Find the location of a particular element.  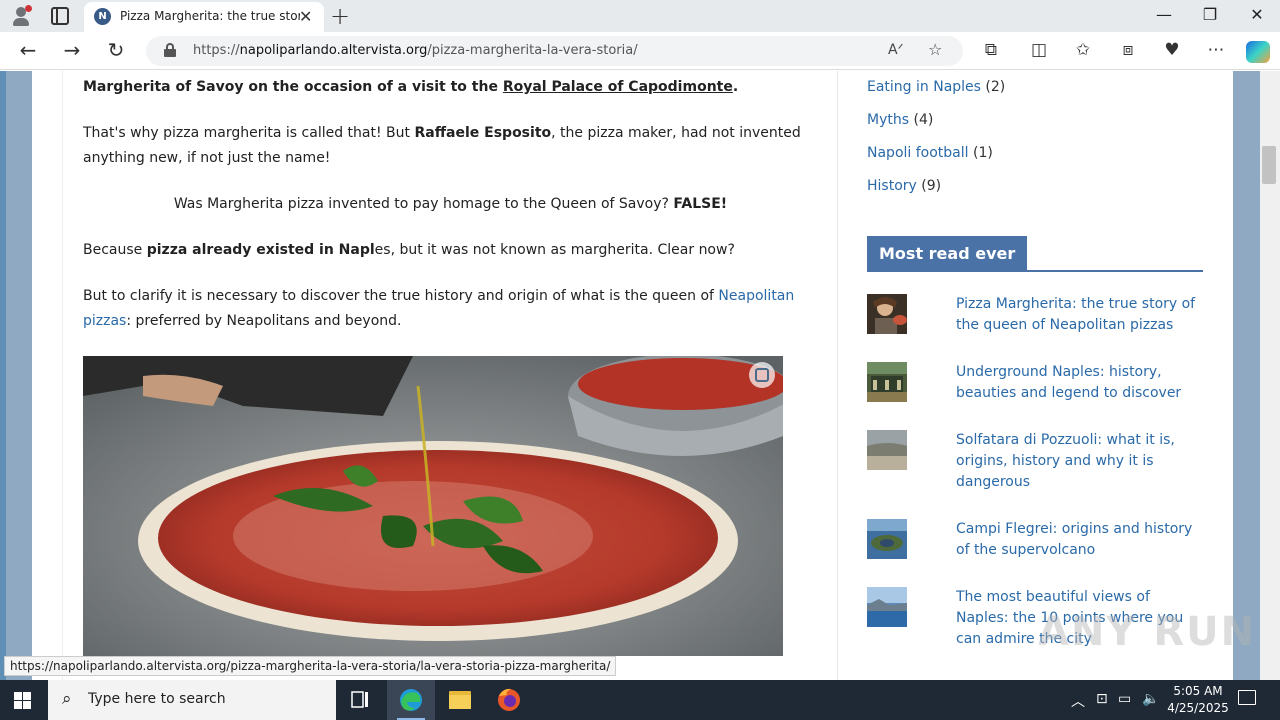

firefox-icon is located at coordinates (509, 700).